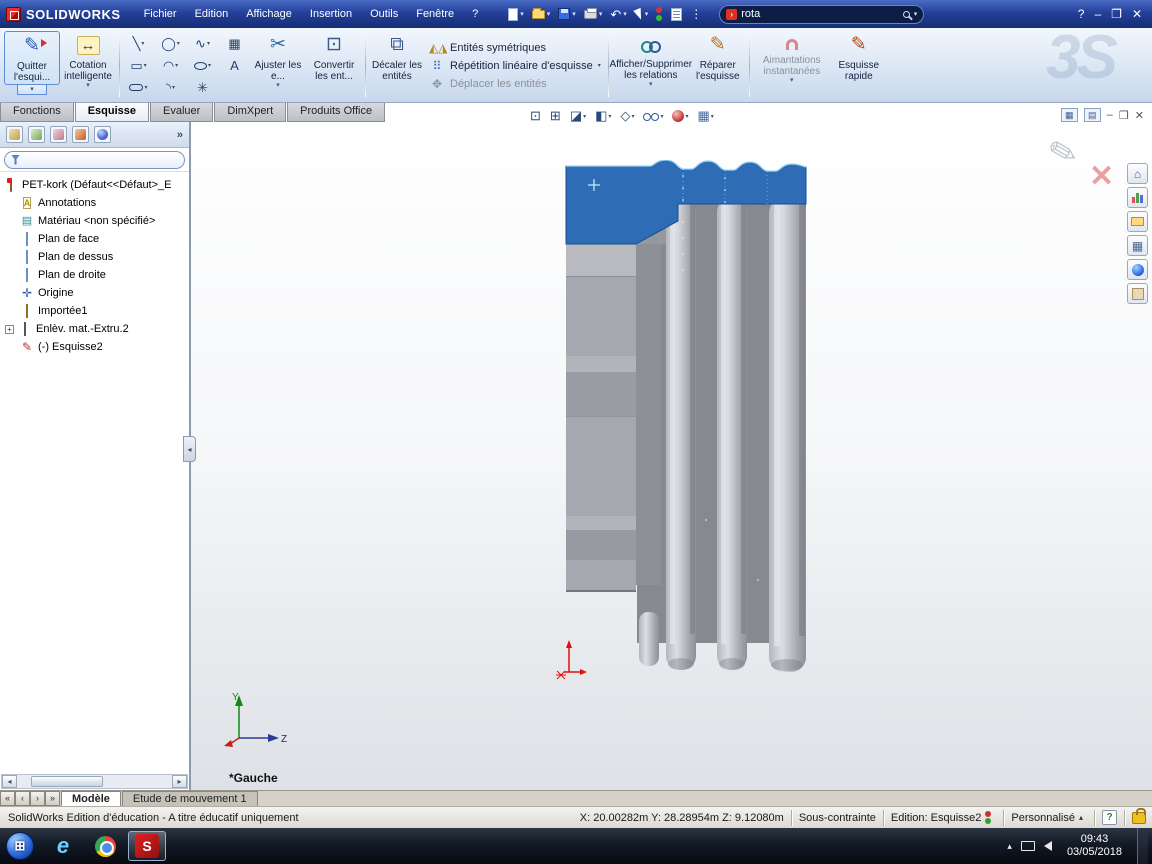 Image resolution: width=1152 pixels, height=864 pixels. Describe the element at coordinates (147, 846) in the screenshot. I see `taskbar-solidworks-button: S` at that location.